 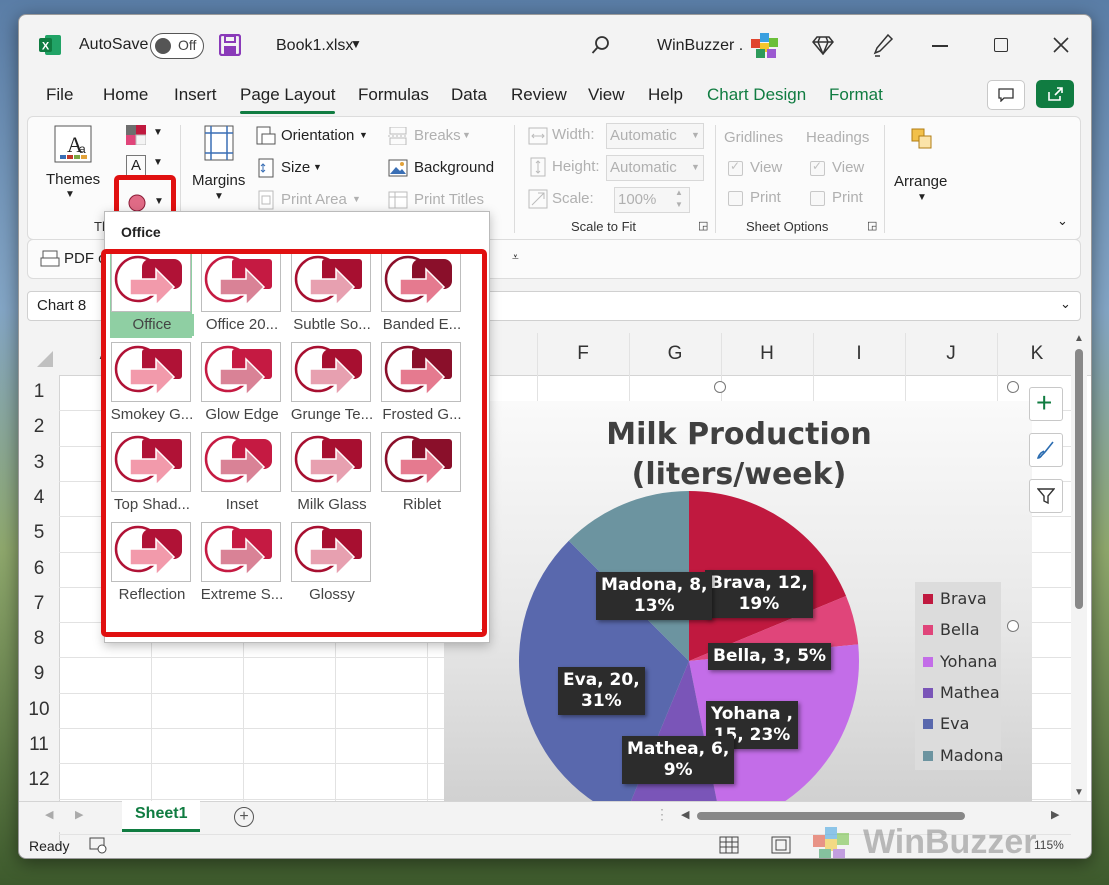 I want to click on chart-filters-button, so click(x=1046, y=496).